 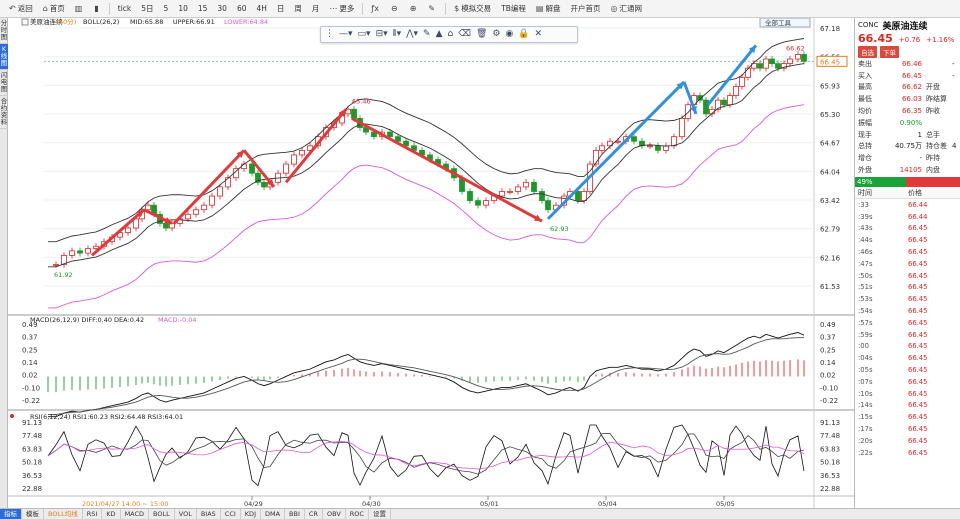 What do you see at coordinates (281, 9) in the screenshot?
I see `toolbar-item-12: 日` at bounding box center [281, 9].